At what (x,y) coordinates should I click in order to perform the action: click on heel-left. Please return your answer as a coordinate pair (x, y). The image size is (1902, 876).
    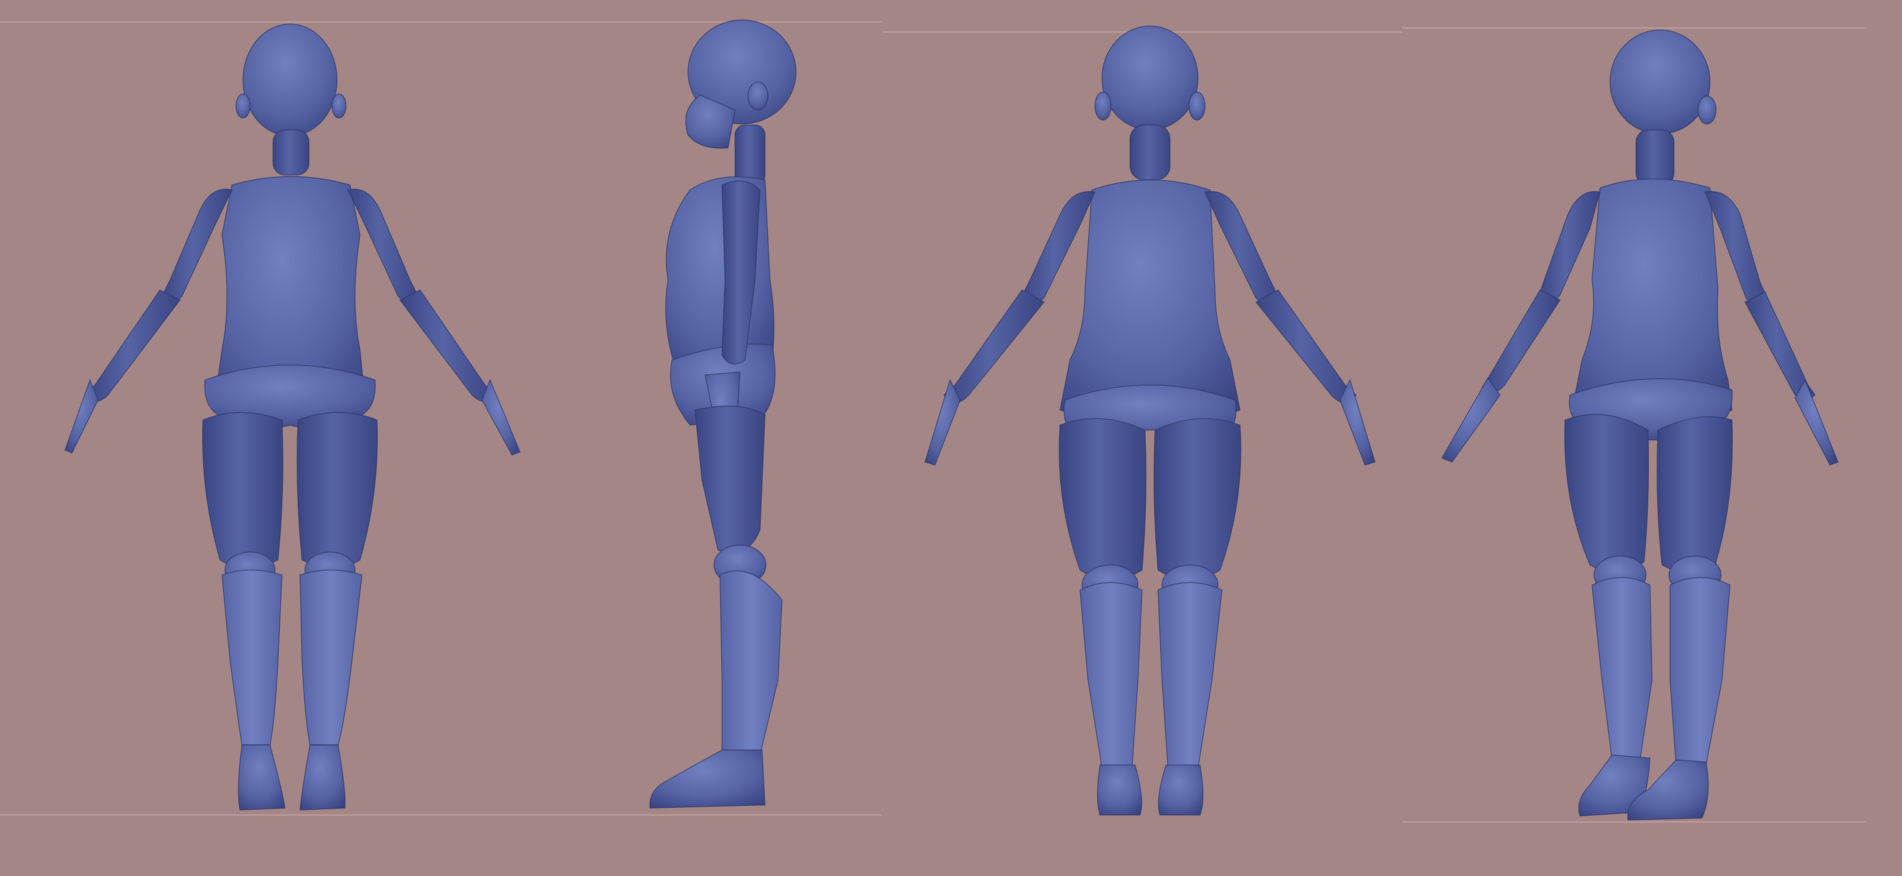
    Looking at the image, I should click on (1119, 790).